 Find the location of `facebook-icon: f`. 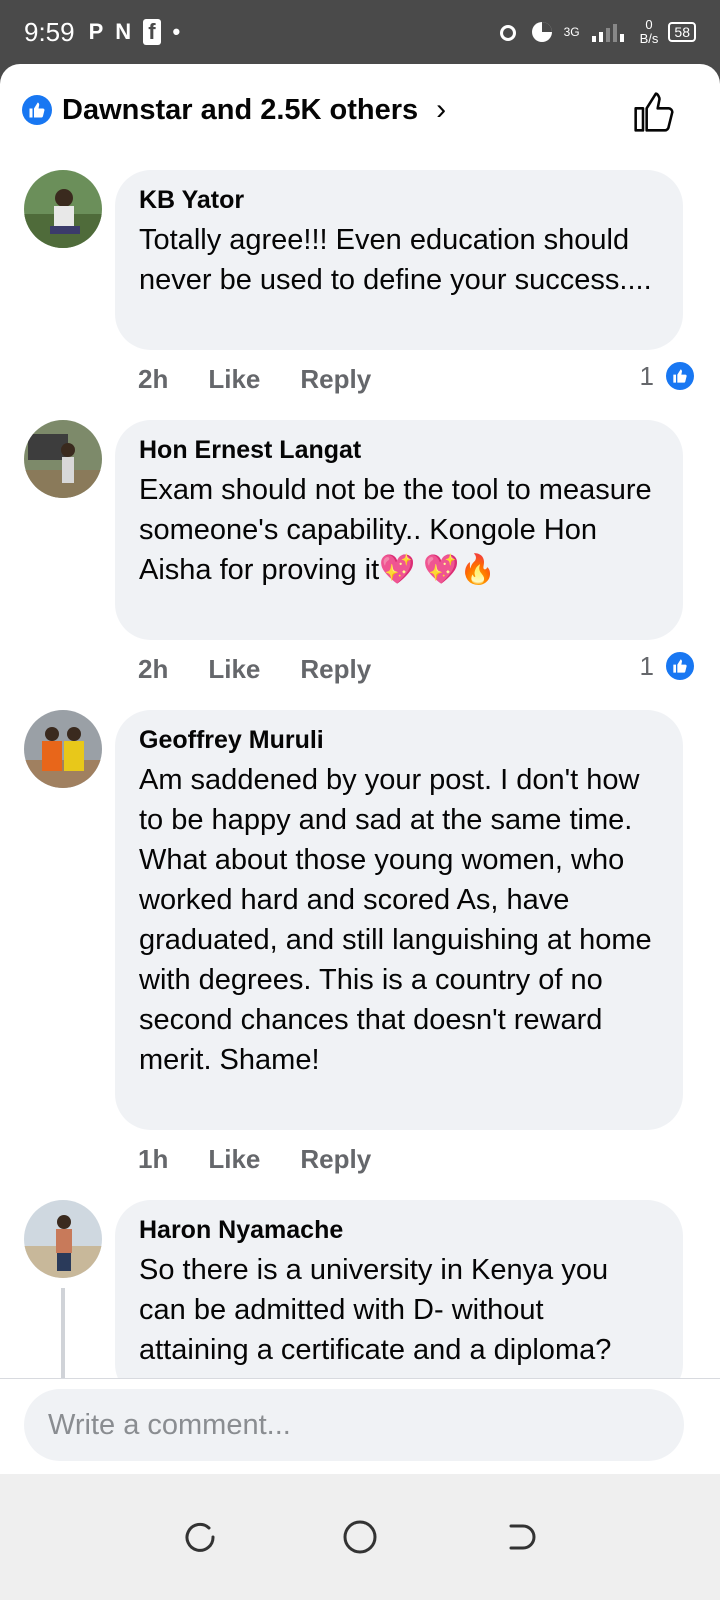

facebook-icon: f is located at coordinates (152, 32).